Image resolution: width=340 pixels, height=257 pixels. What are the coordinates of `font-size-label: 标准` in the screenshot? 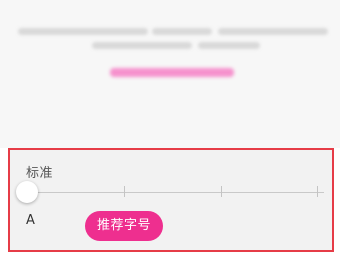 It's located at (40, 173).